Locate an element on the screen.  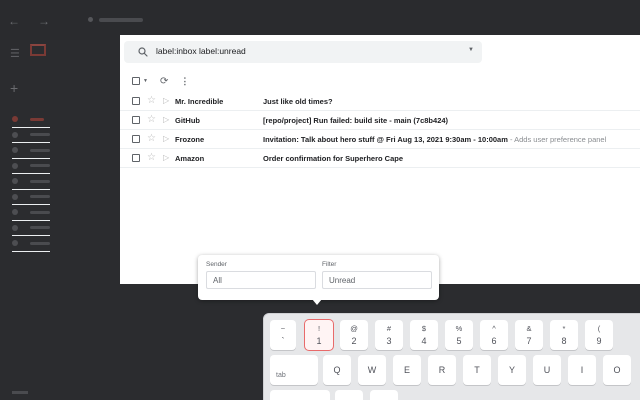
sidebar is located at coordinates (31, 182).